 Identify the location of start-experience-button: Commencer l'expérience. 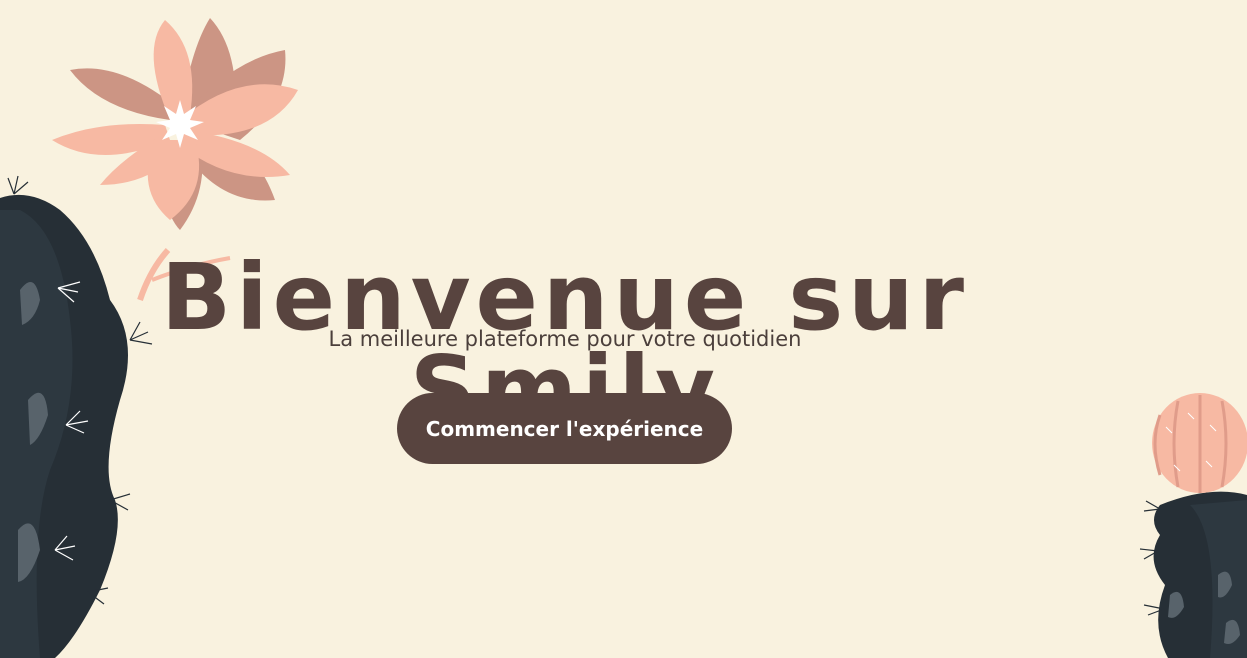
(564, 428).